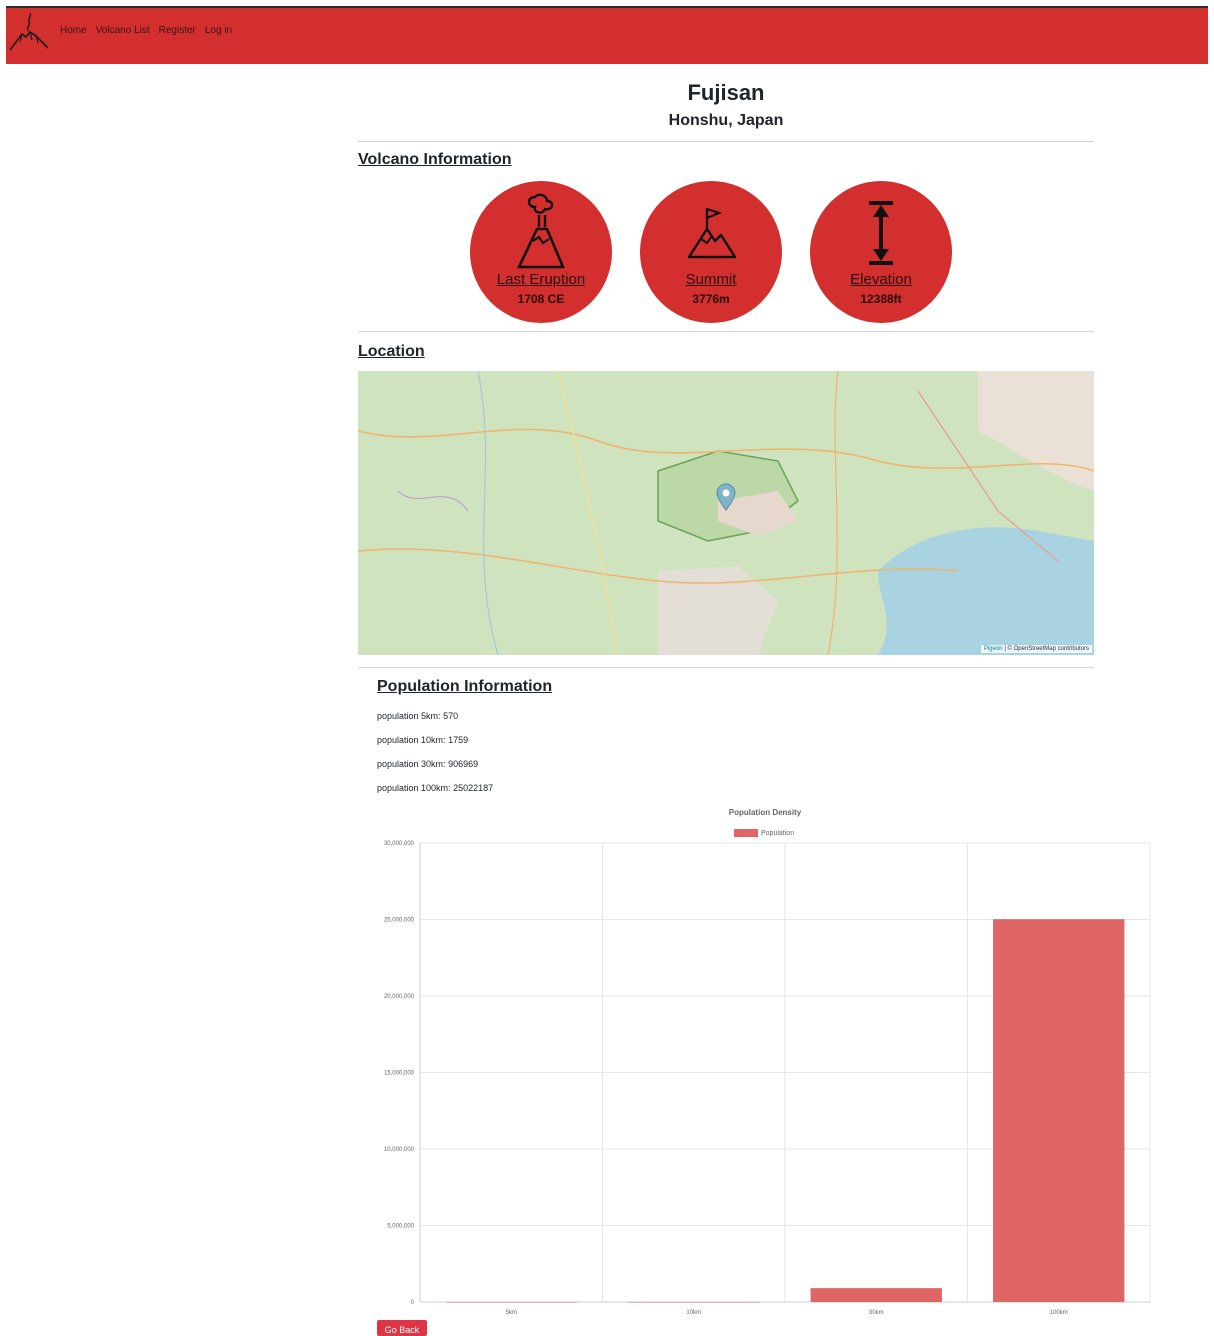 This screenshot has height=1336, width=1214. I want to click on population-value: 570, so click(451, 716).